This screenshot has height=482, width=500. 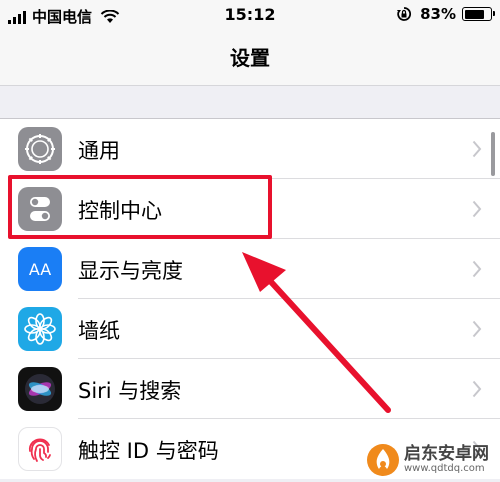 What do you see at coordinates (40, 149) in the screenshot?
I see `gear-icon` at bounding box center [40, 149].